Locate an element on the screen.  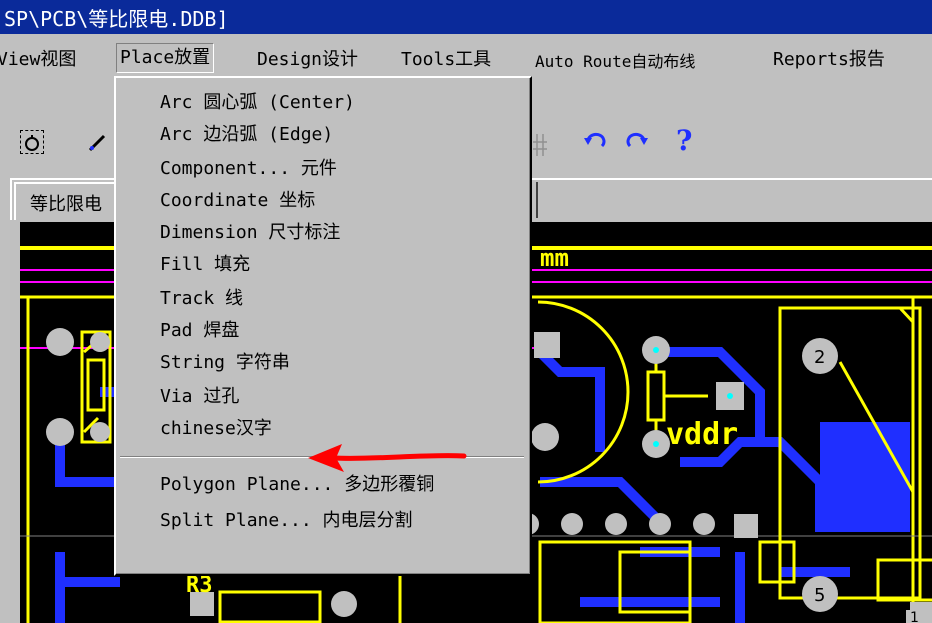
menu-item-chinese: chinese汉字 is located at coordinates (216, 429).